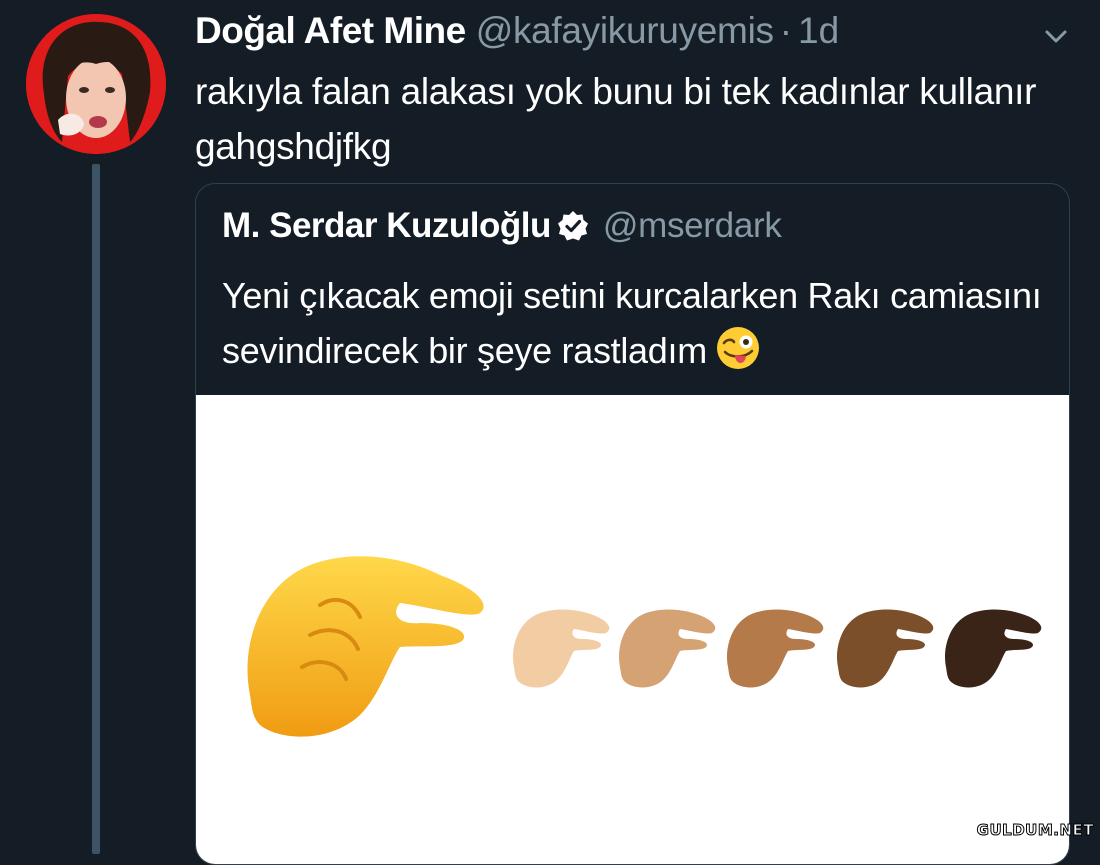 This screenshot has width=1100, height=865. I want to click on chevron-down-icon, so click(1056, 36).